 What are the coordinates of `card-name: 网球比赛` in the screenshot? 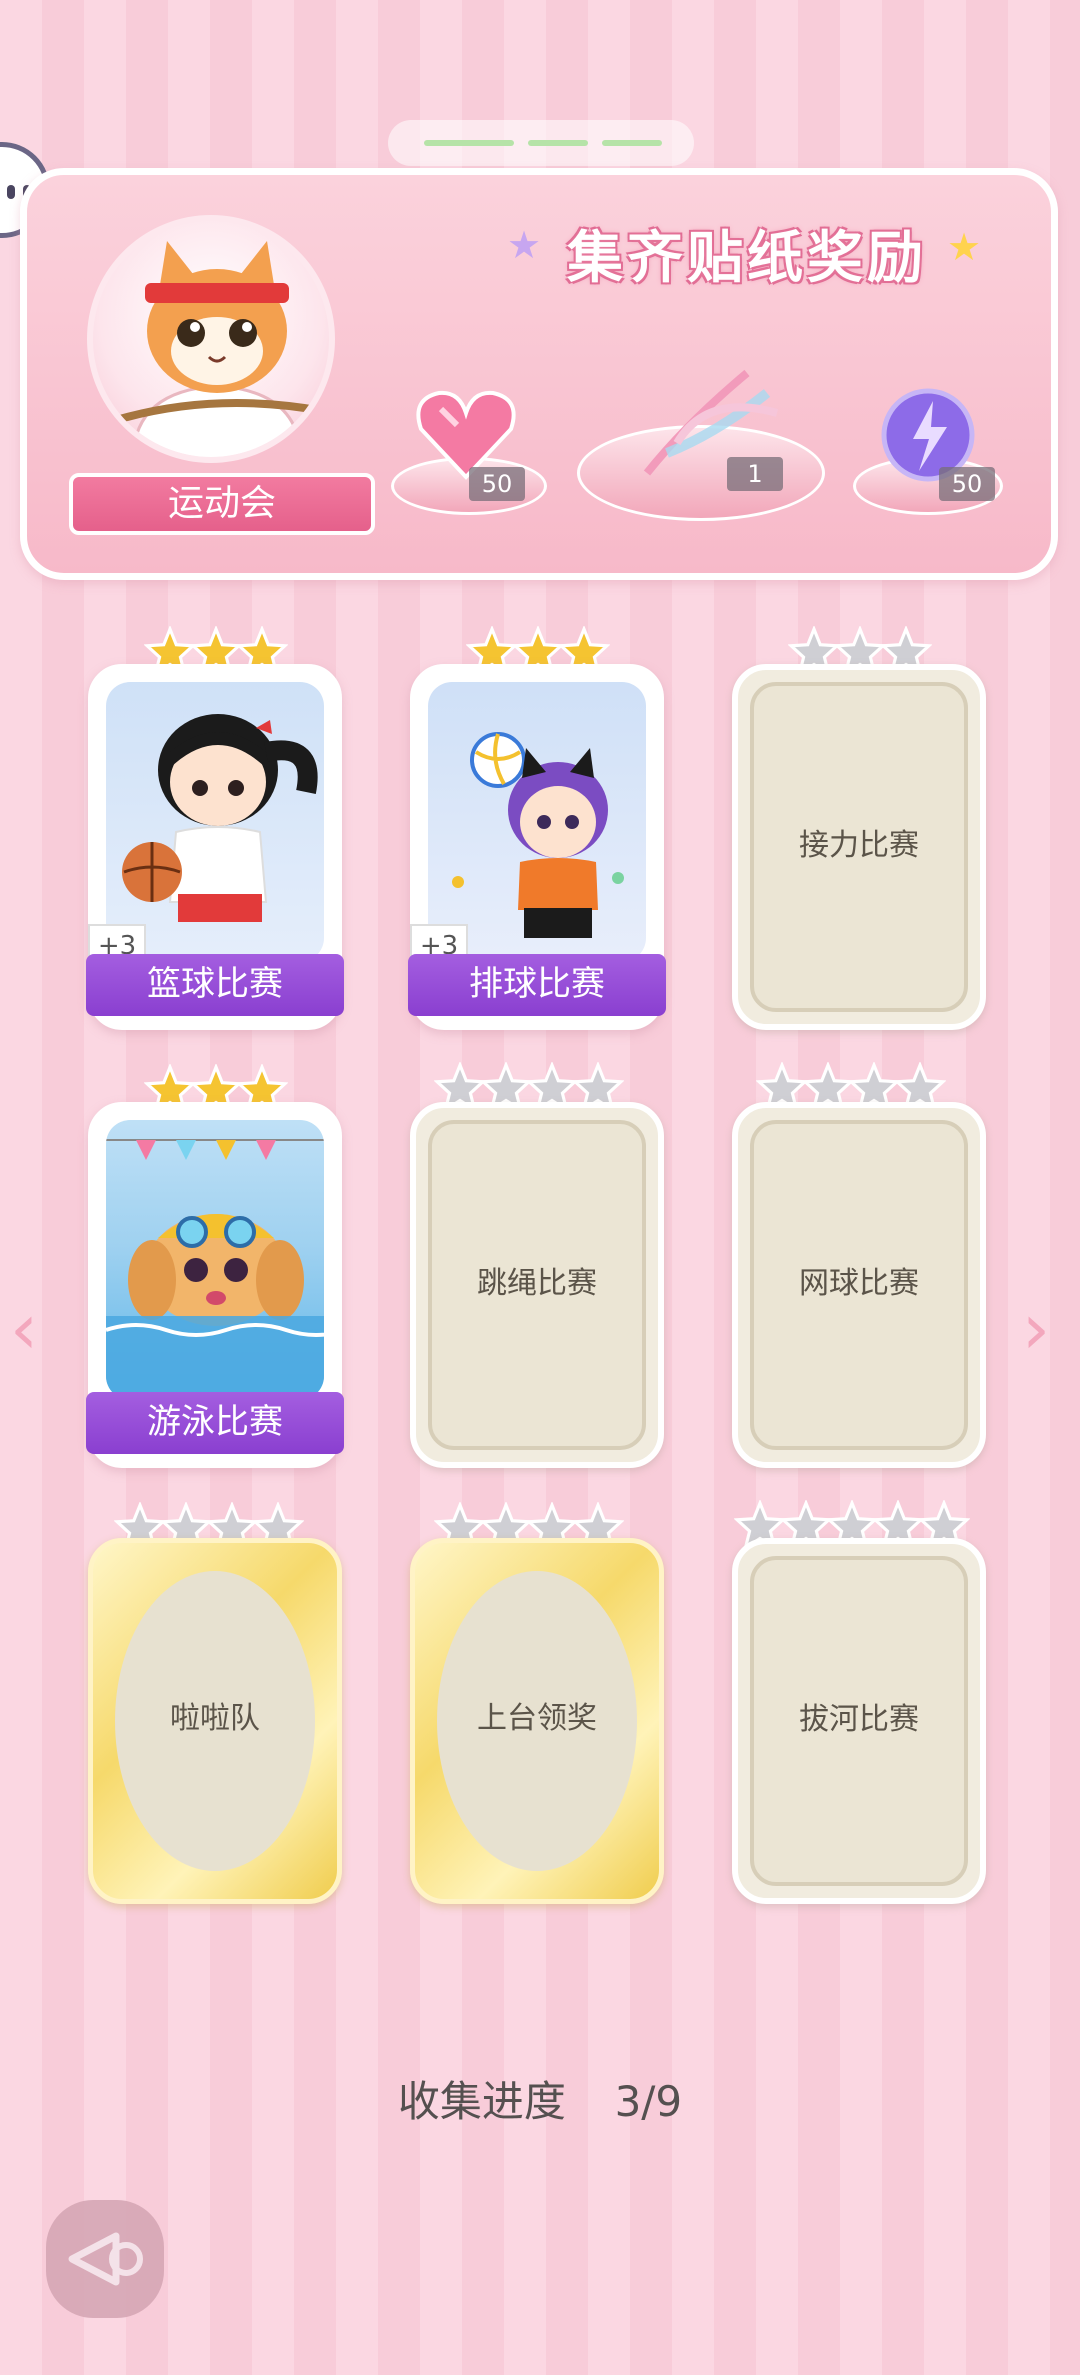 It's located at (859, 1283).